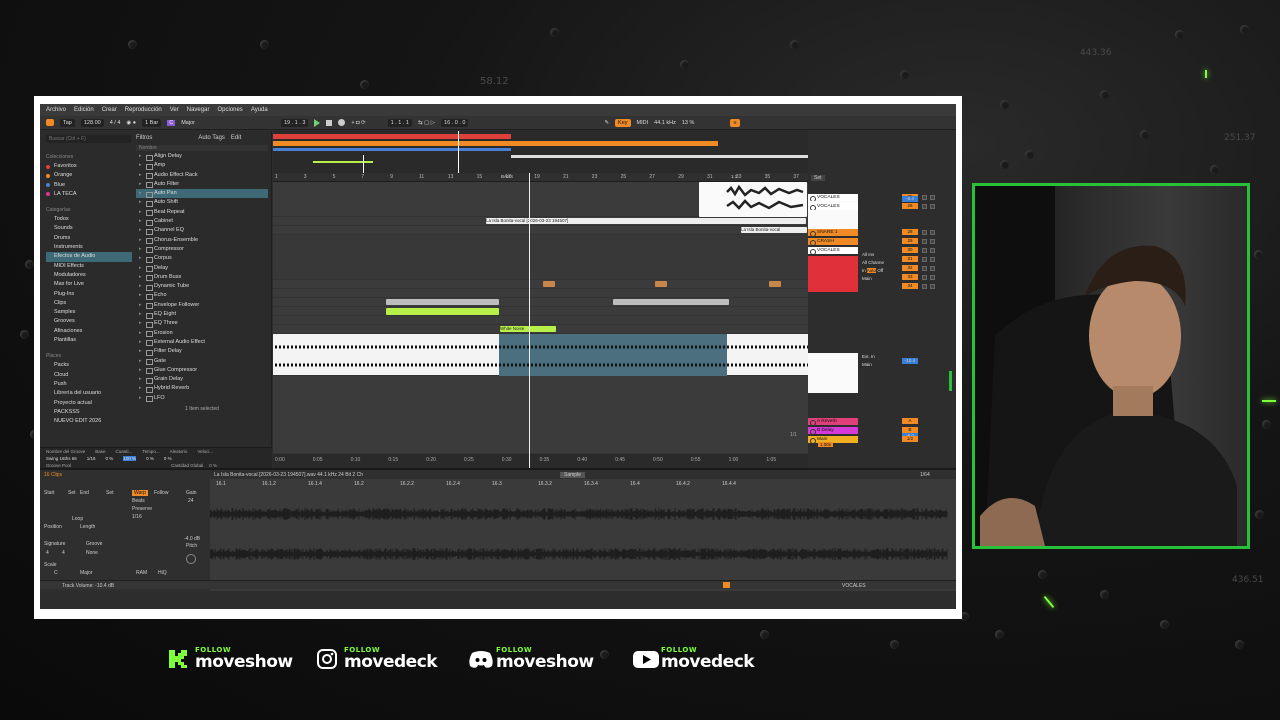  What do you see at coordinates (694, 658) in the screenshot?
I see `social-youtube: FOLLOW movedeck` at bounding box center [694, 658].